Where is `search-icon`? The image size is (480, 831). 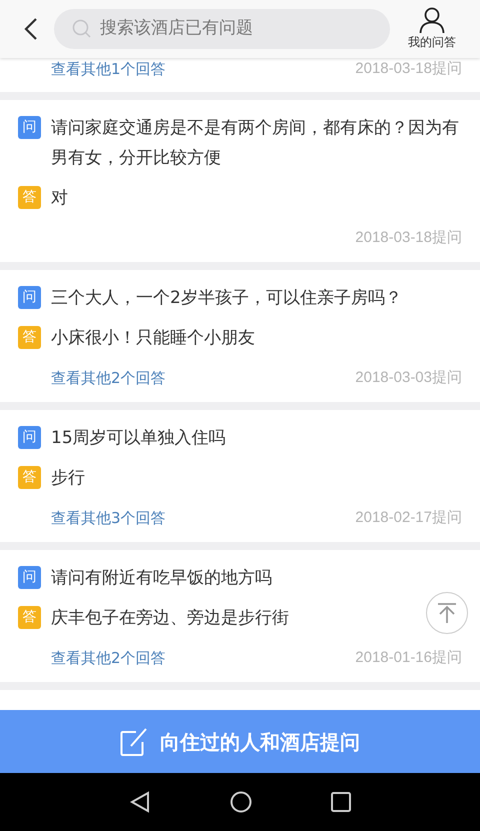
search-icon is located at coordinates (82, 29).